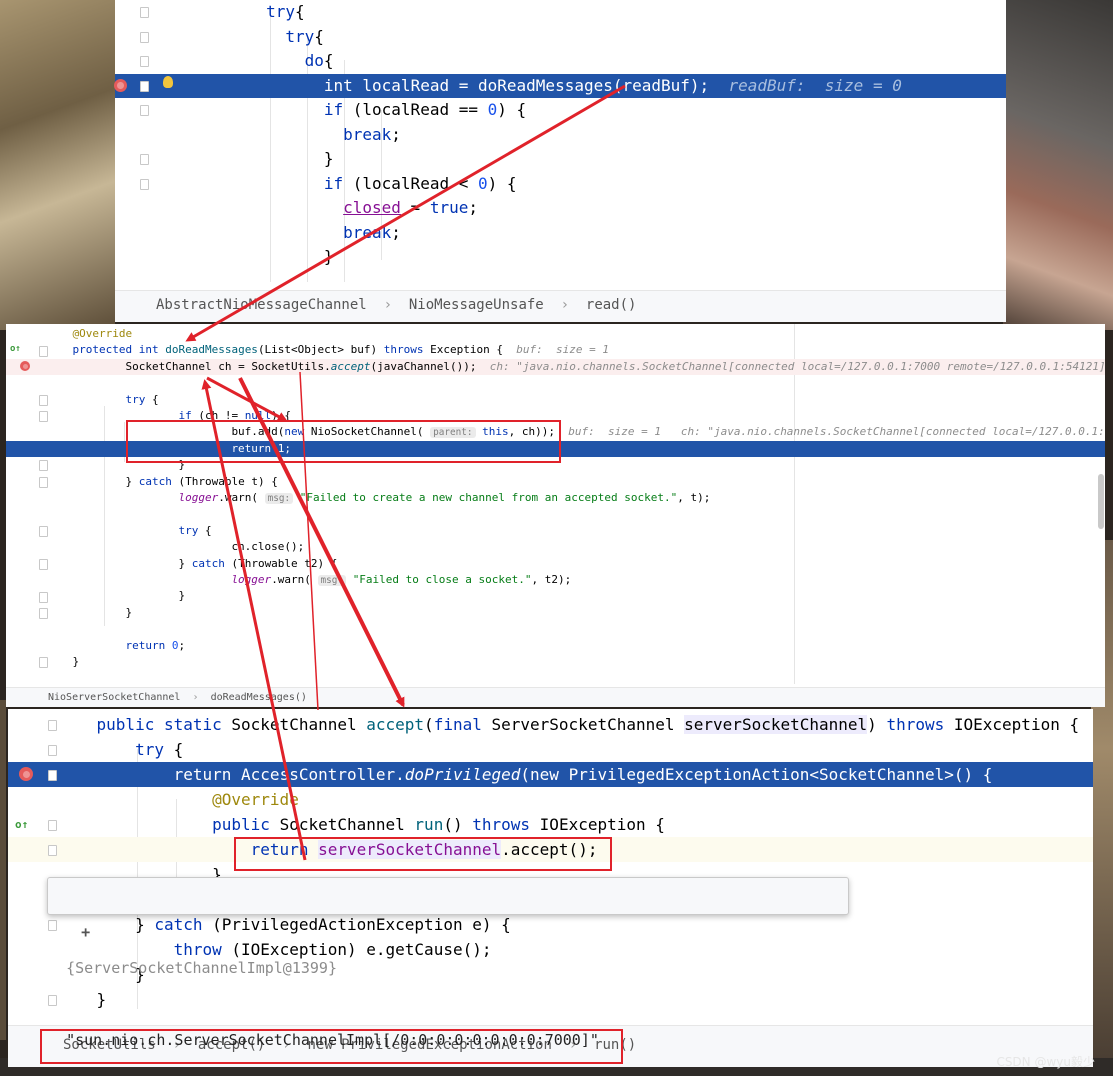  Describe the element at coordinates (268, 547) in the screenshot. I see `code-token: ch.close();` at that location.